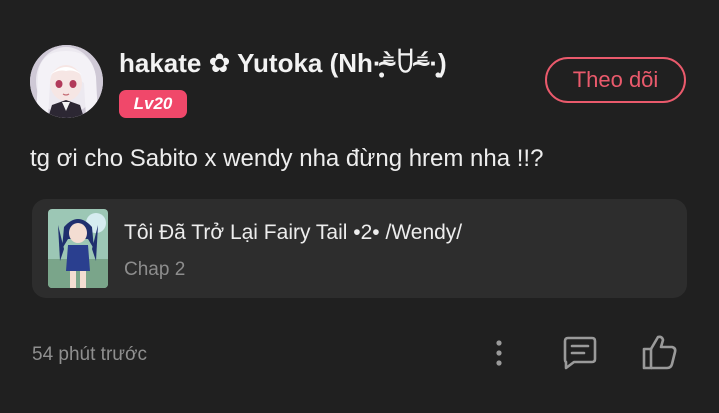  Describe the element at coordinates (283, 63) in the screenshot. I see `username: hakate ✿ Yutoka (Nh·̩̩̥͙⁼̴̀ꇴ⁼̴́·̩̩̥͙)` at that location.